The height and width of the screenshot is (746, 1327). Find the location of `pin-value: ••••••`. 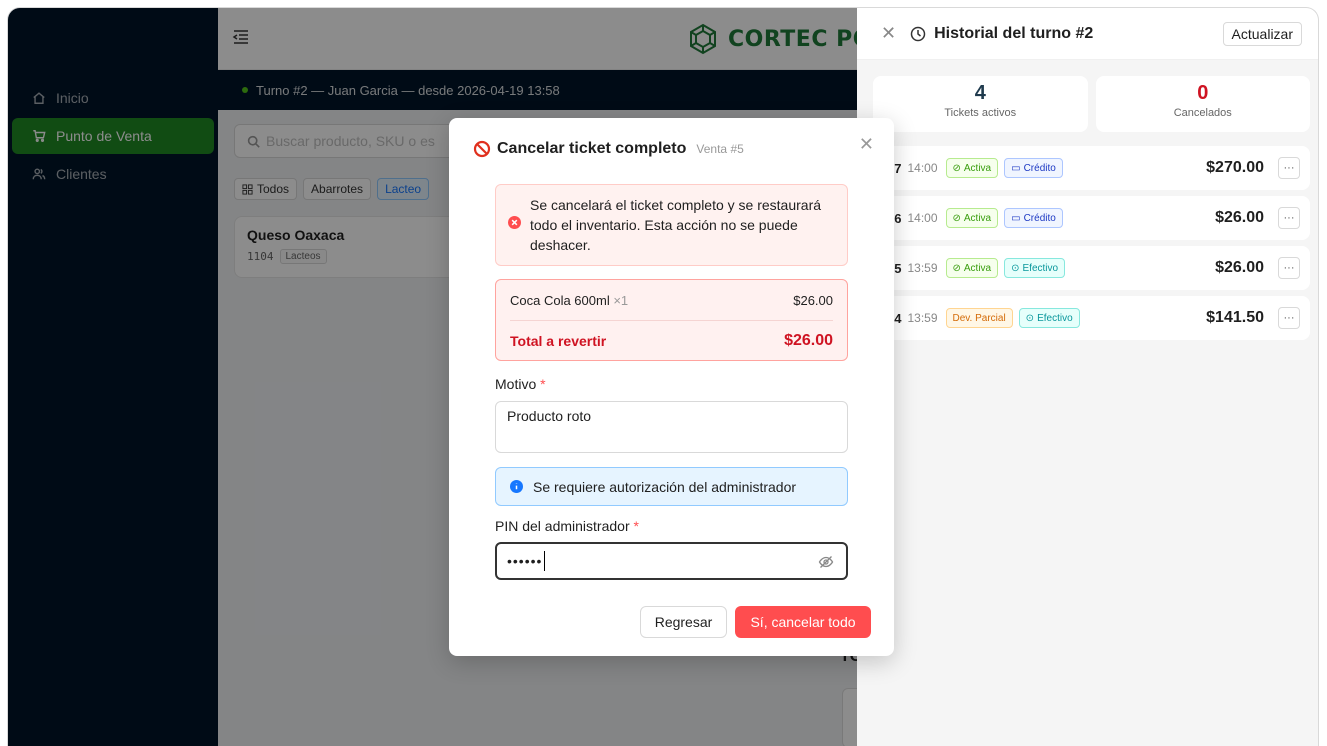

pin-value: •••••• is located at coordinates (525, 561).